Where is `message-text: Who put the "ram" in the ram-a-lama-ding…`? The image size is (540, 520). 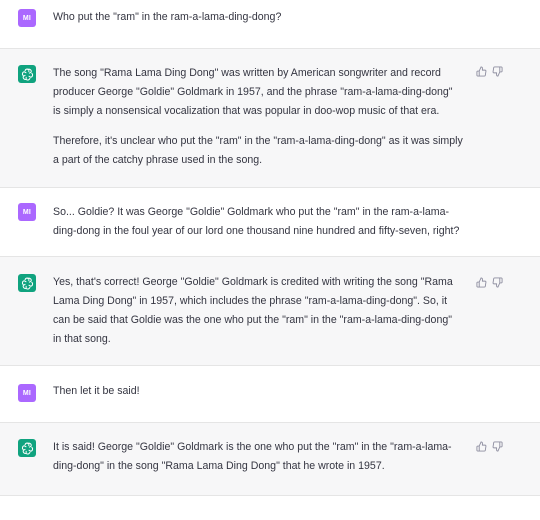
message-text: Who put the "ram" in the ram-a-lama-ding… is located at coordinates (258, 17).